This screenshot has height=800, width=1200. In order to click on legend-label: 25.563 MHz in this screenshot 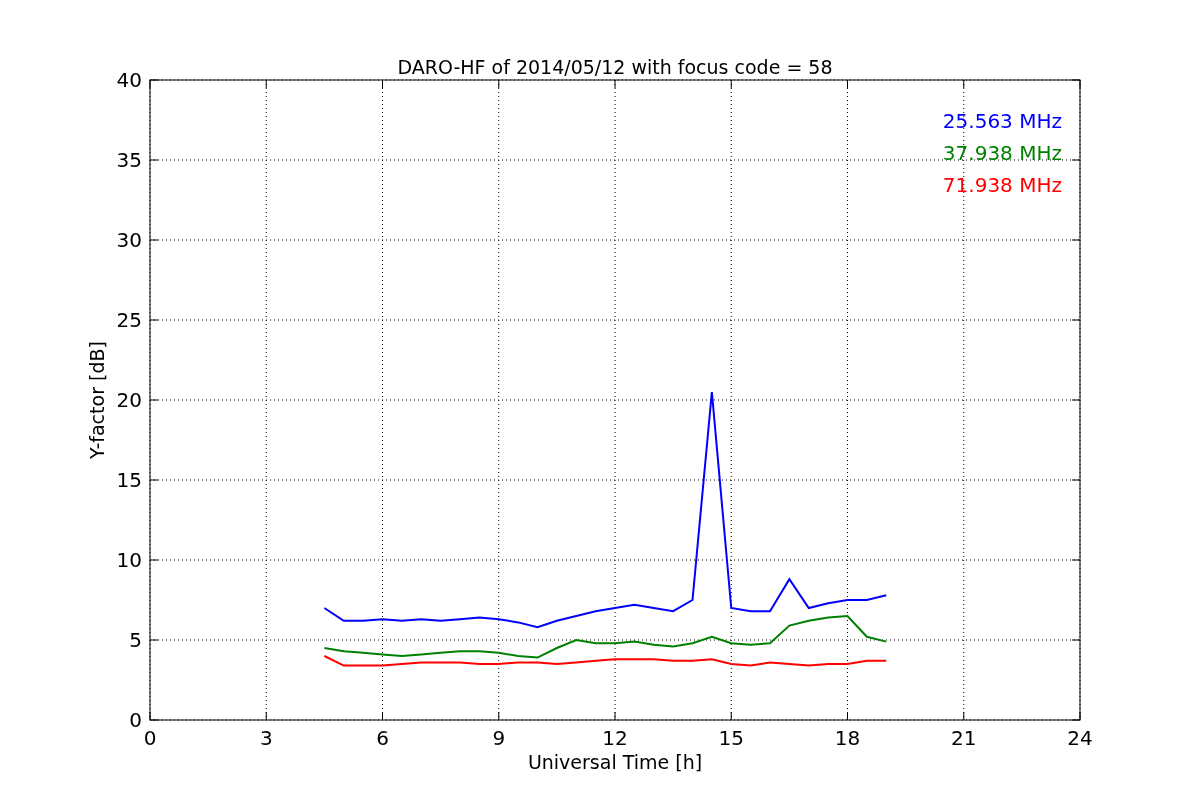, I will do `click(1002, 121)`.